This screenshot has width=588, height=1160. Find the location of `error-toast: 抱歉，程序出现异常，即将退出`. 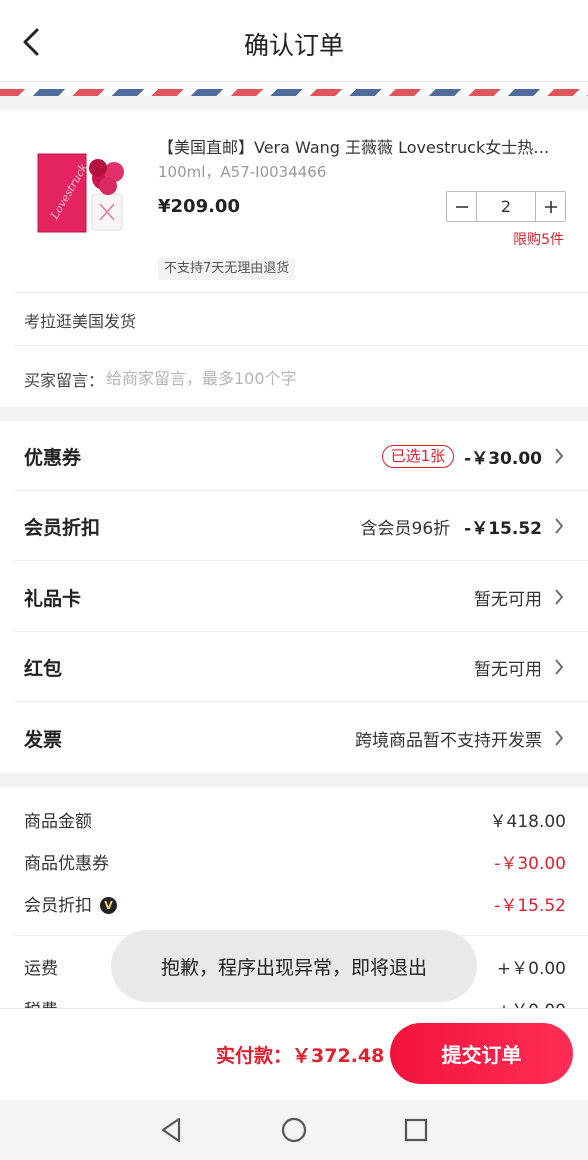

error-toast: 抱歉，程序出现异常，即将退出 is located at coordinates (294, 966).